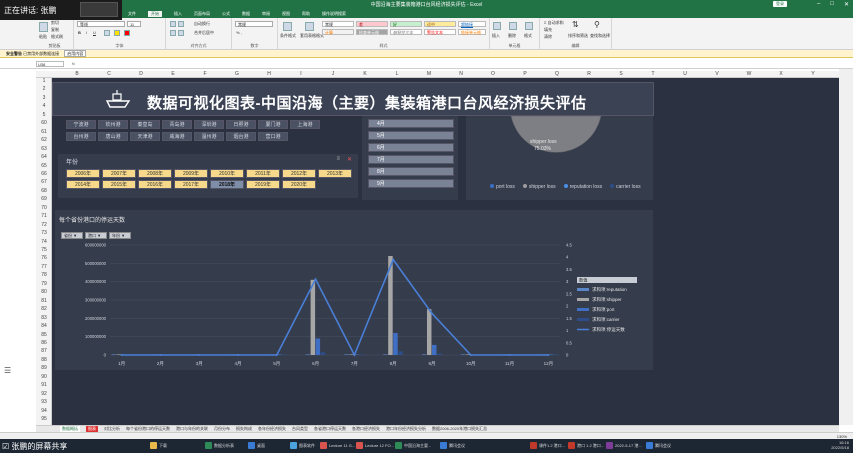 The width and height of the screenshot is (853, 453). What do you see at coordinates (173, 74) in the screenshot?
I see `column-header-cell: E` at bounding box center [173, 74].